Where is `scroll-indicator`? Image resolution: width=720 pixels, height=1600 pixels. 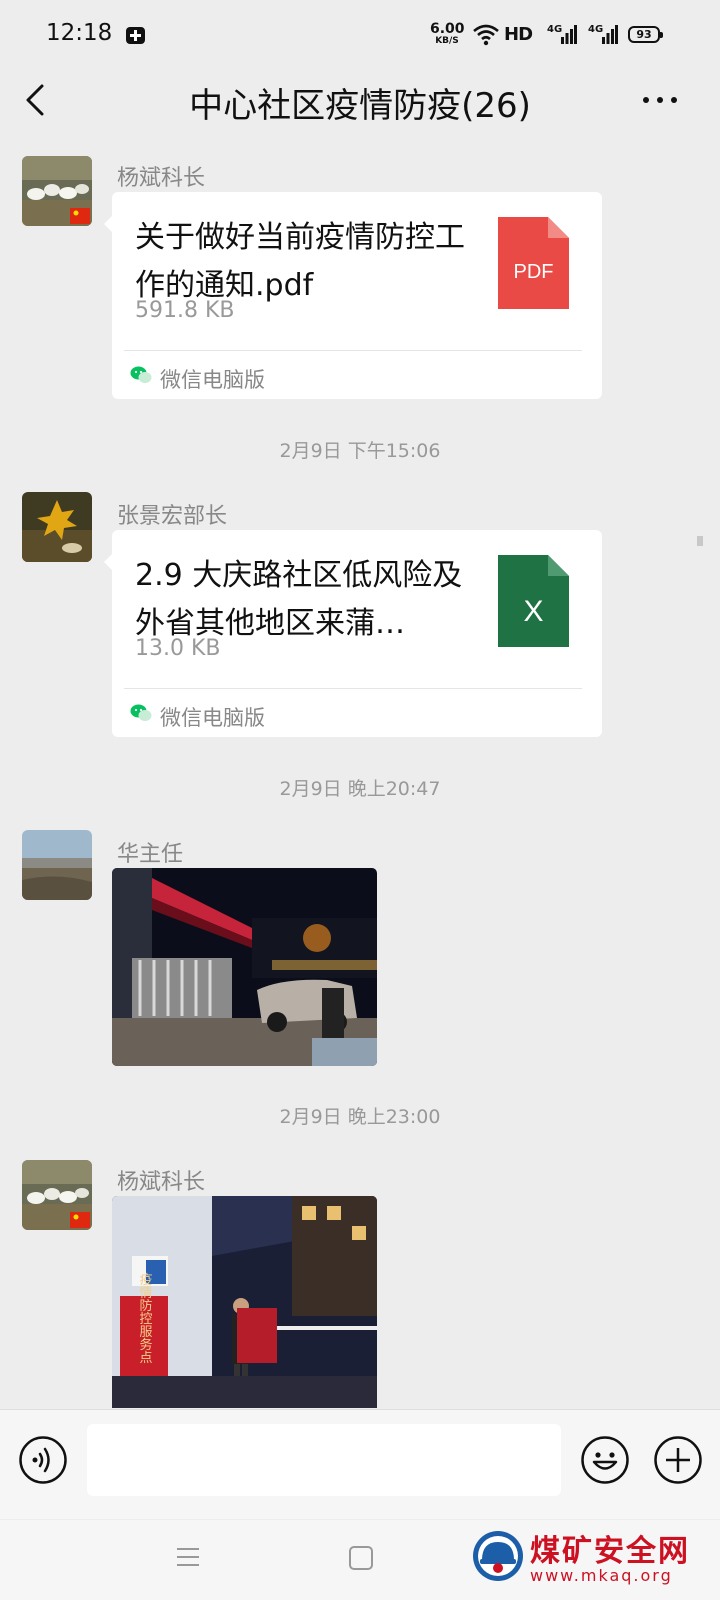 scroll-indicator is located at coordinates (700, 541).